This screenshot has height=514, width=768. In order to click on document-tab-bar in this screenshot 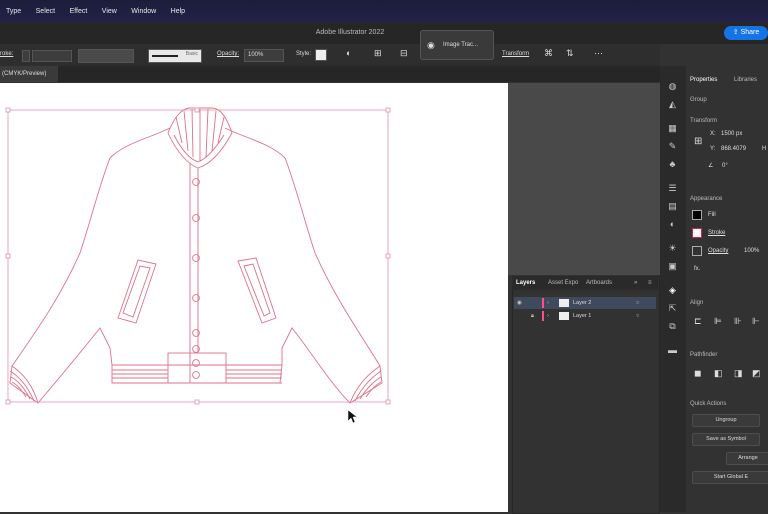, I will do `click(330, 74)`.